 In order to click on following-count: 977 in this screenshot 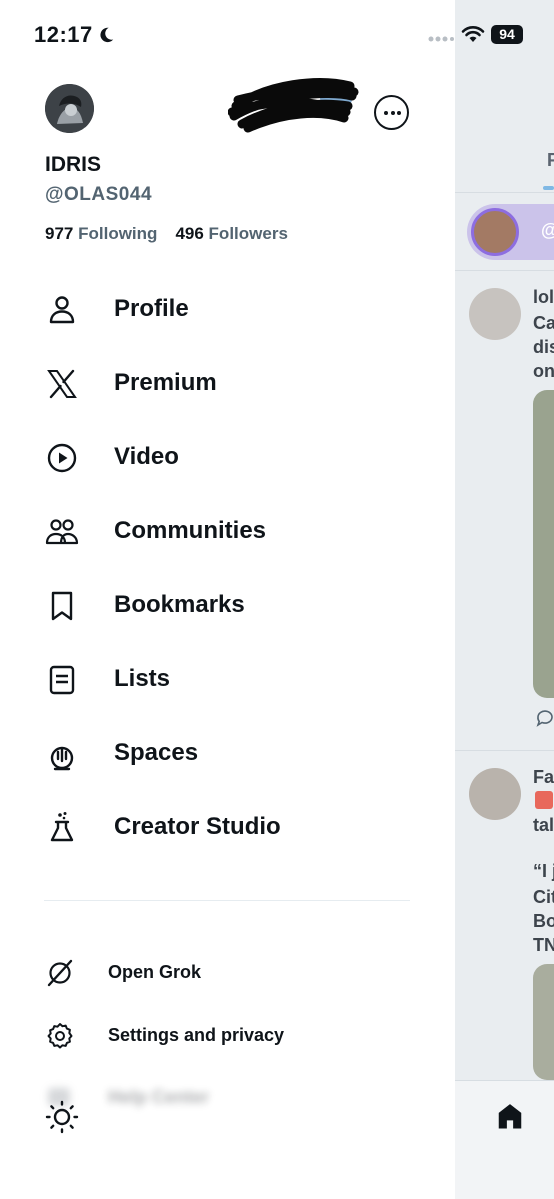, I will do `click(59, 233)`.